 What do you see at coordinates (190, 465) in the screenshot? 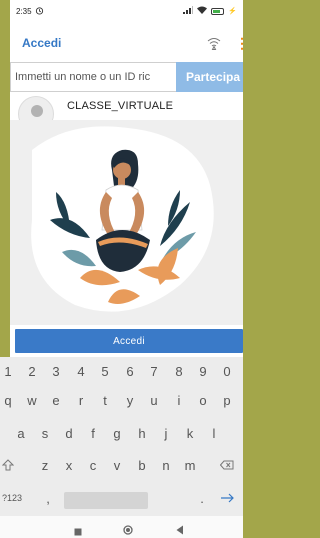
I see `key-m: m` at bounding box center [190, 465].